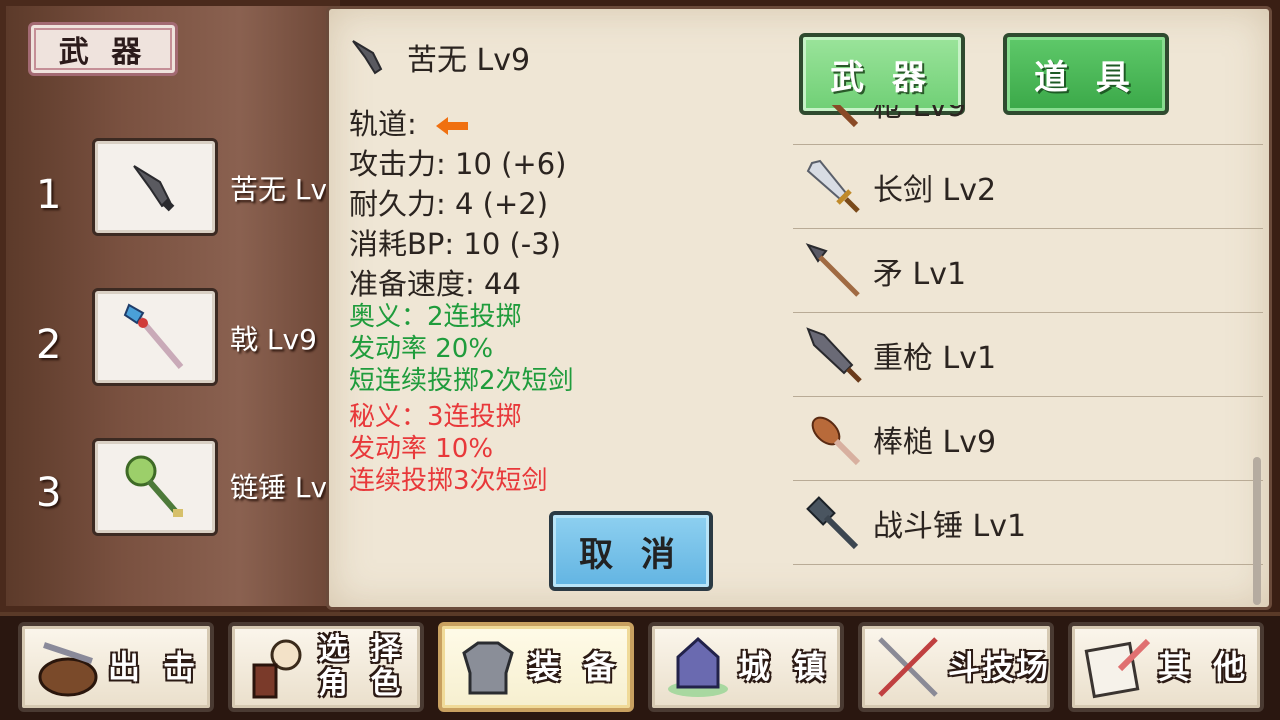  What do you see at coordinates (935, 358) in the screenshot?
I see `list-item-label: 重枪 Lv1` at bounding box center [935, 358].